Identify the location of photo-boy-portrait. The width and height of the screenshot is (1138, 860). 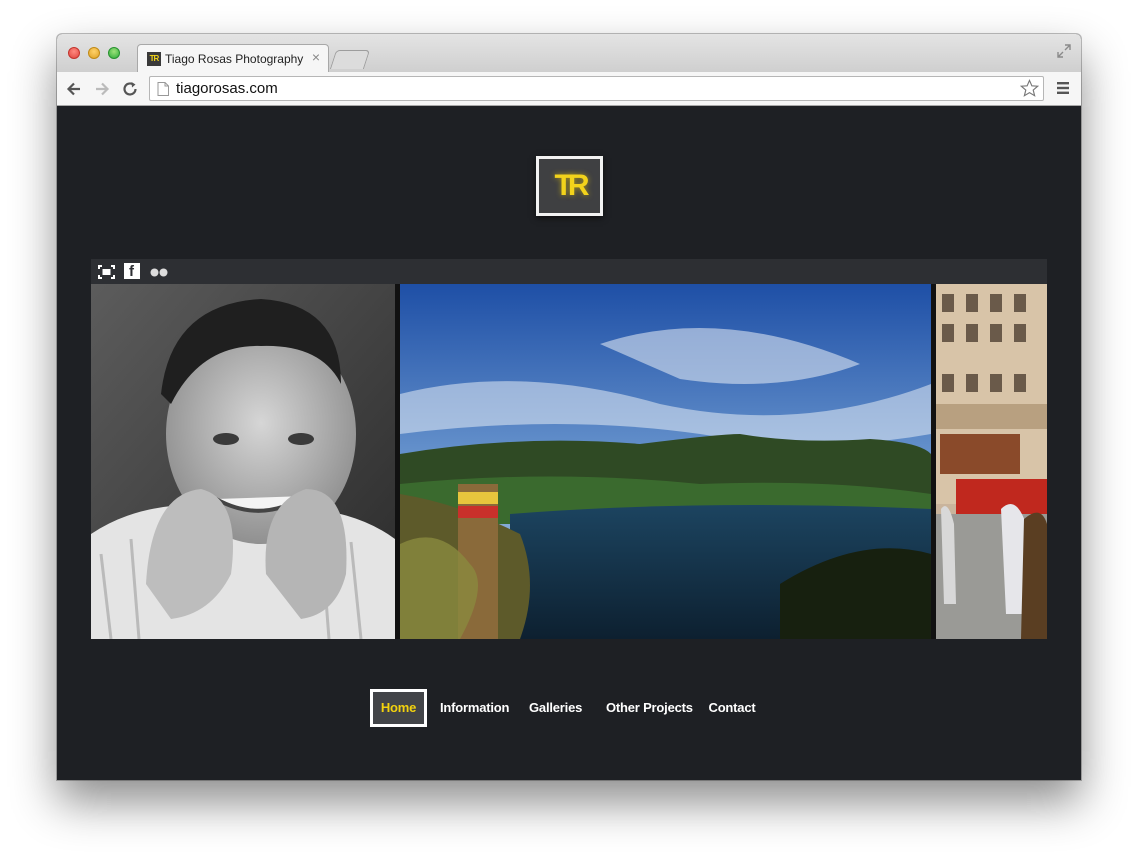
(243, 461).